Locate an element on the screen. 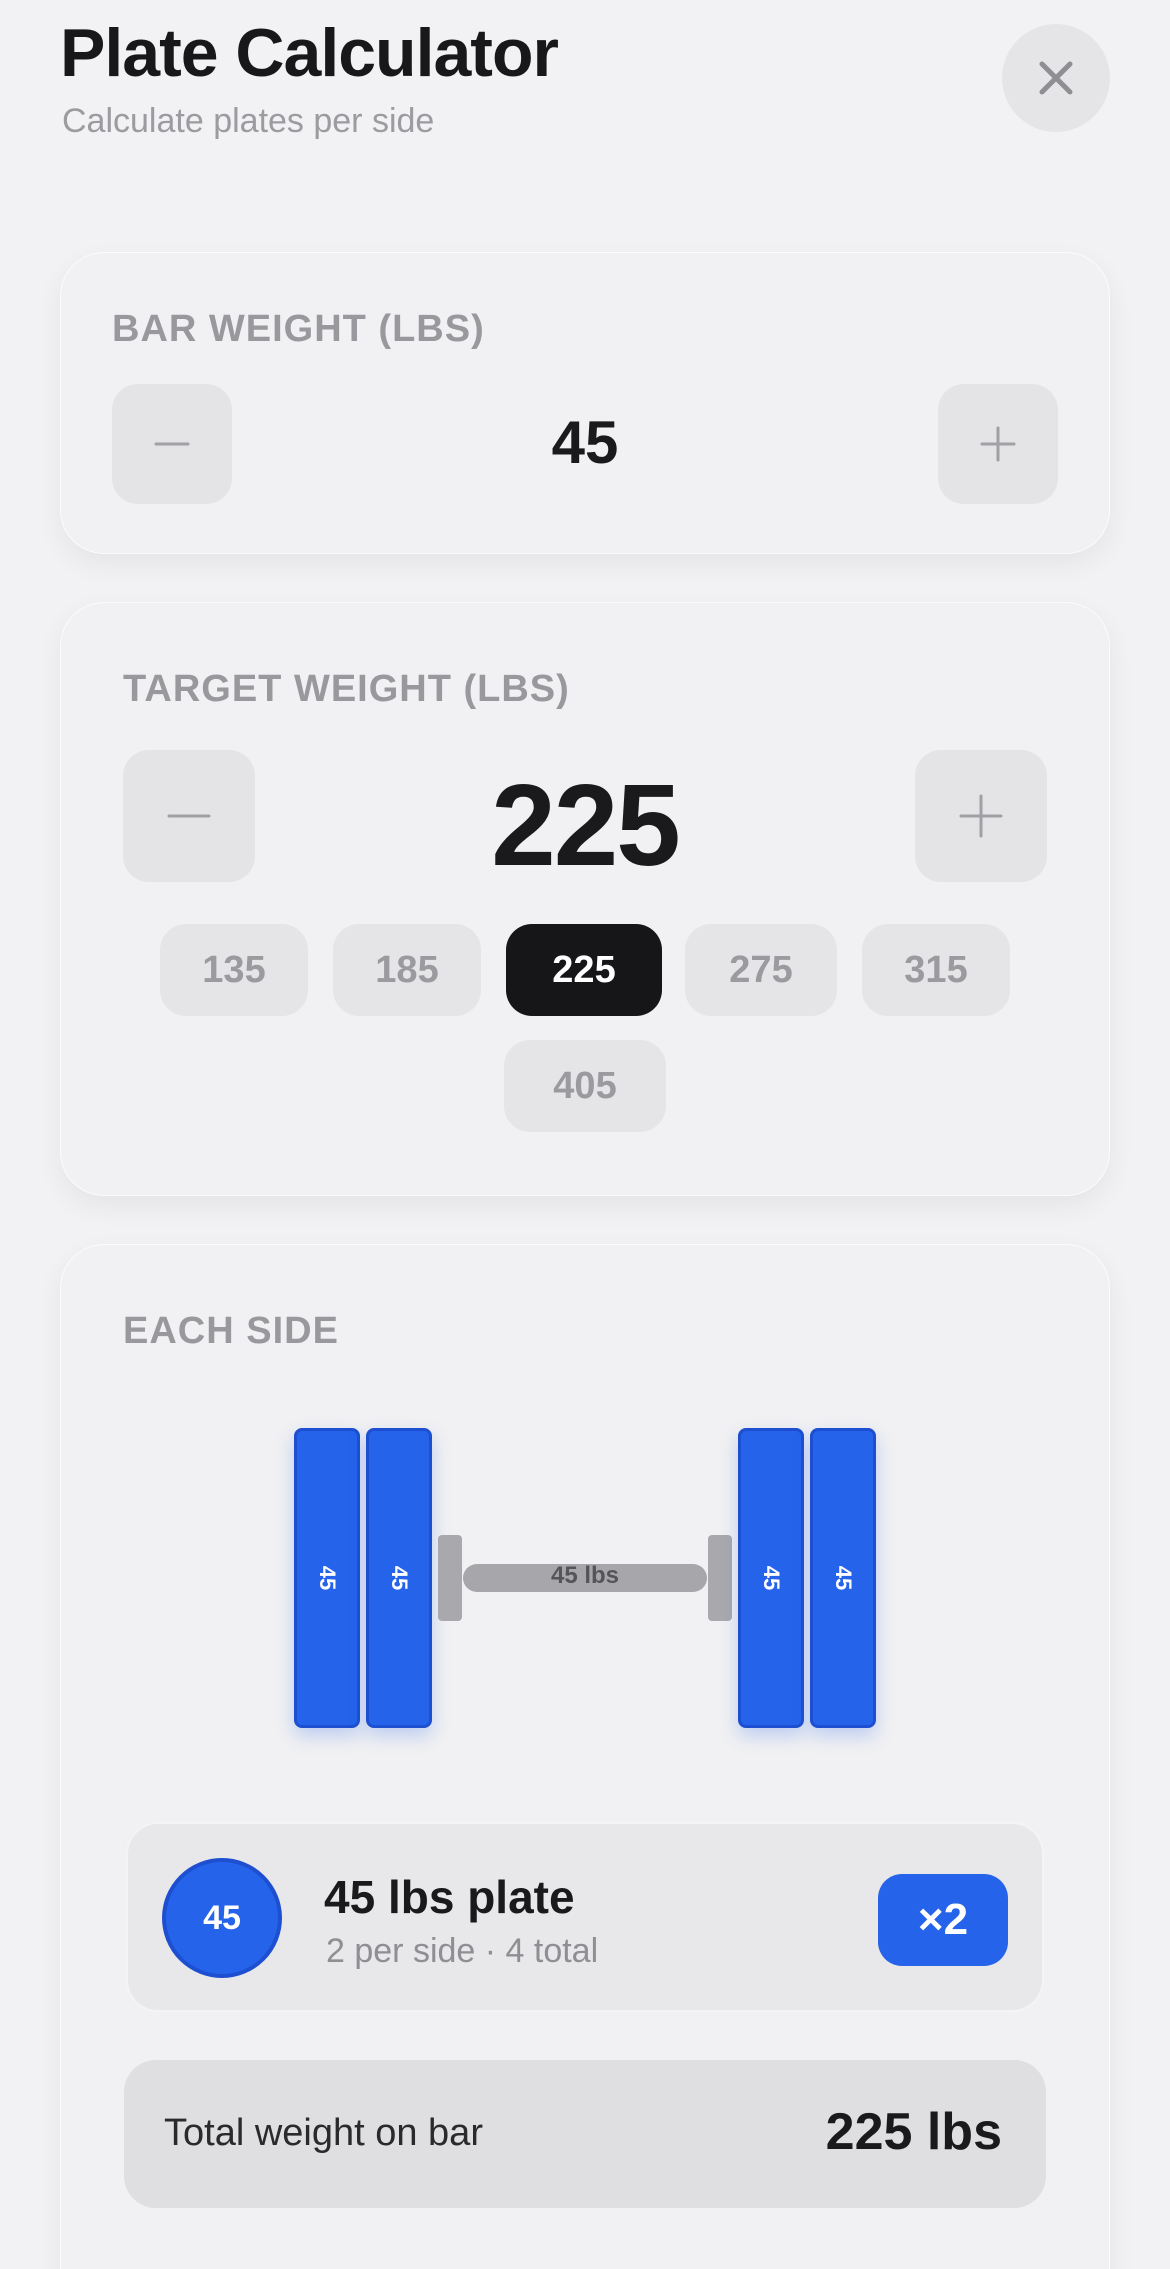 This screenshot has height=2269, width=1170. target-weight-increment-button is located at coordinates (981, 816).